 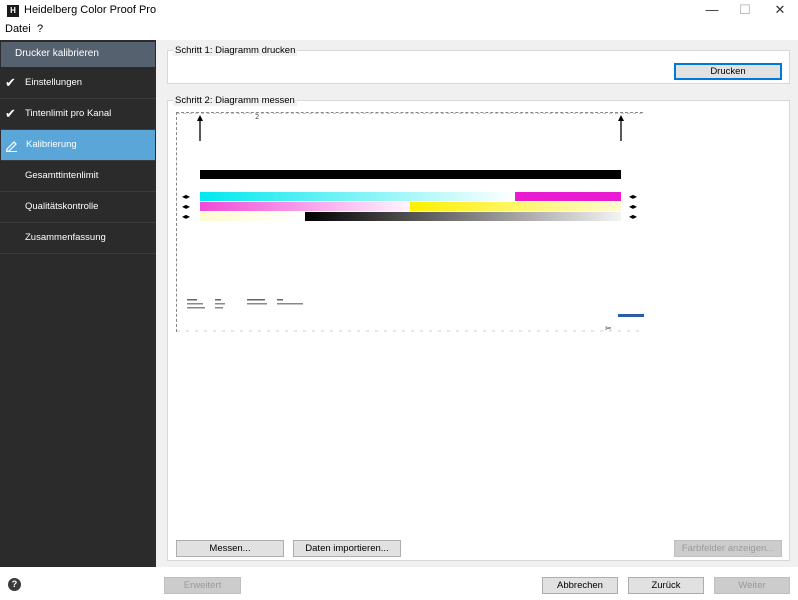 What do you see at coordinates (745, 11) in the screenshot?
I see `maximize-icon: ☐` at bounding box center [745, 11].